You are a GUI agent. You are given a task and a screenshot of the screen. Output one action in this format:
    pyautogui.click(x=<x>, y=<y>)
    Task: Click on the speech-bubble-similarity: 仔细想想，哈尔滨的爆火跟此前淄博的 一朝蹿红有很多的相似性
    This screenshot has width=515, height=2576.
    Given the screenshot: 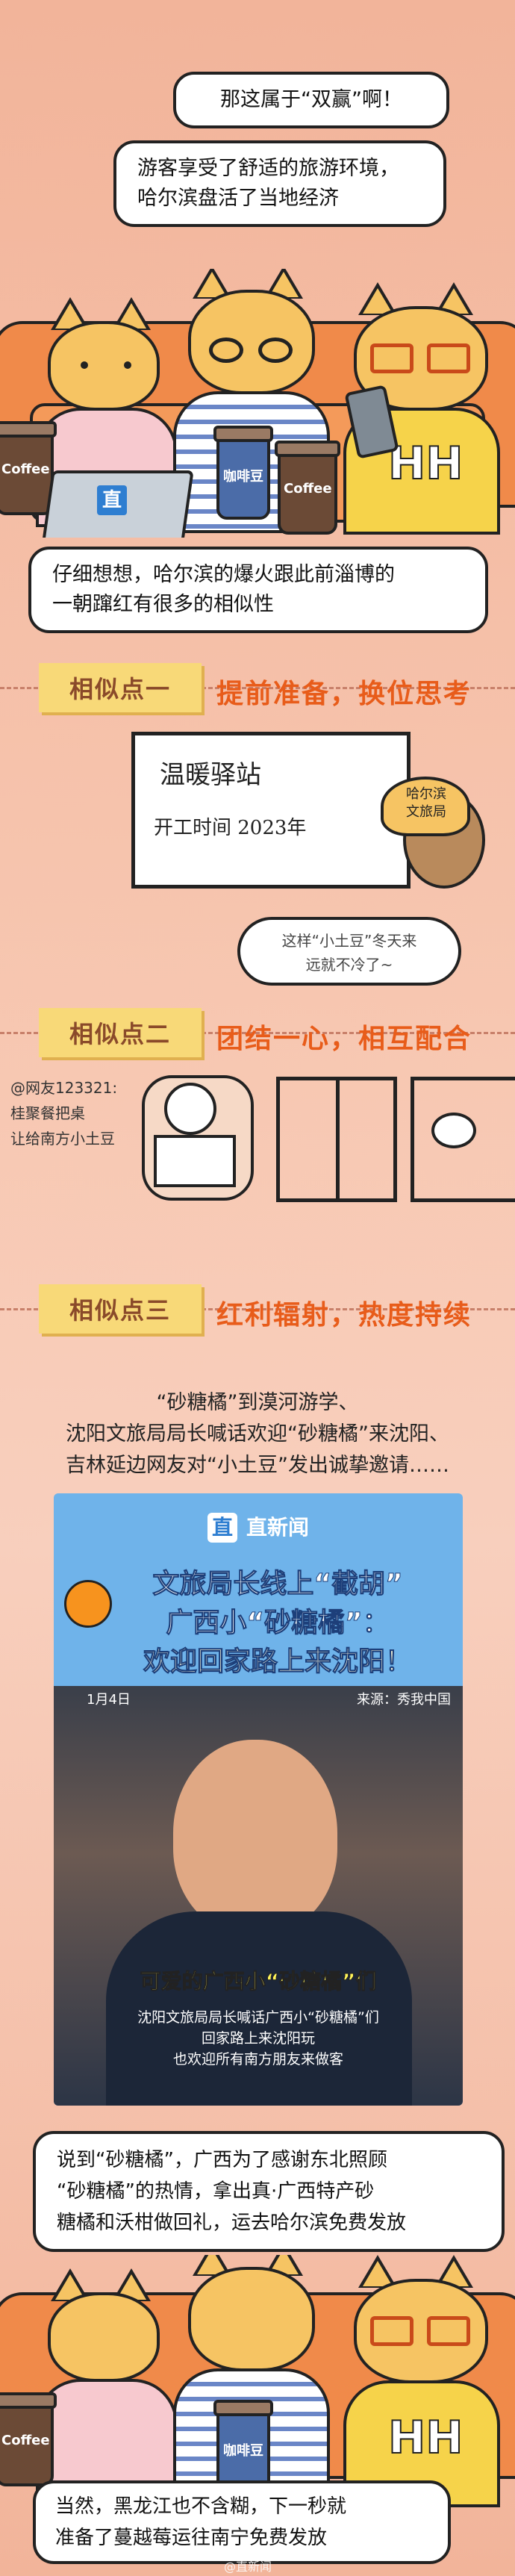 What is the action you would take?
    pyautogui.click(x=258, y=590)
    